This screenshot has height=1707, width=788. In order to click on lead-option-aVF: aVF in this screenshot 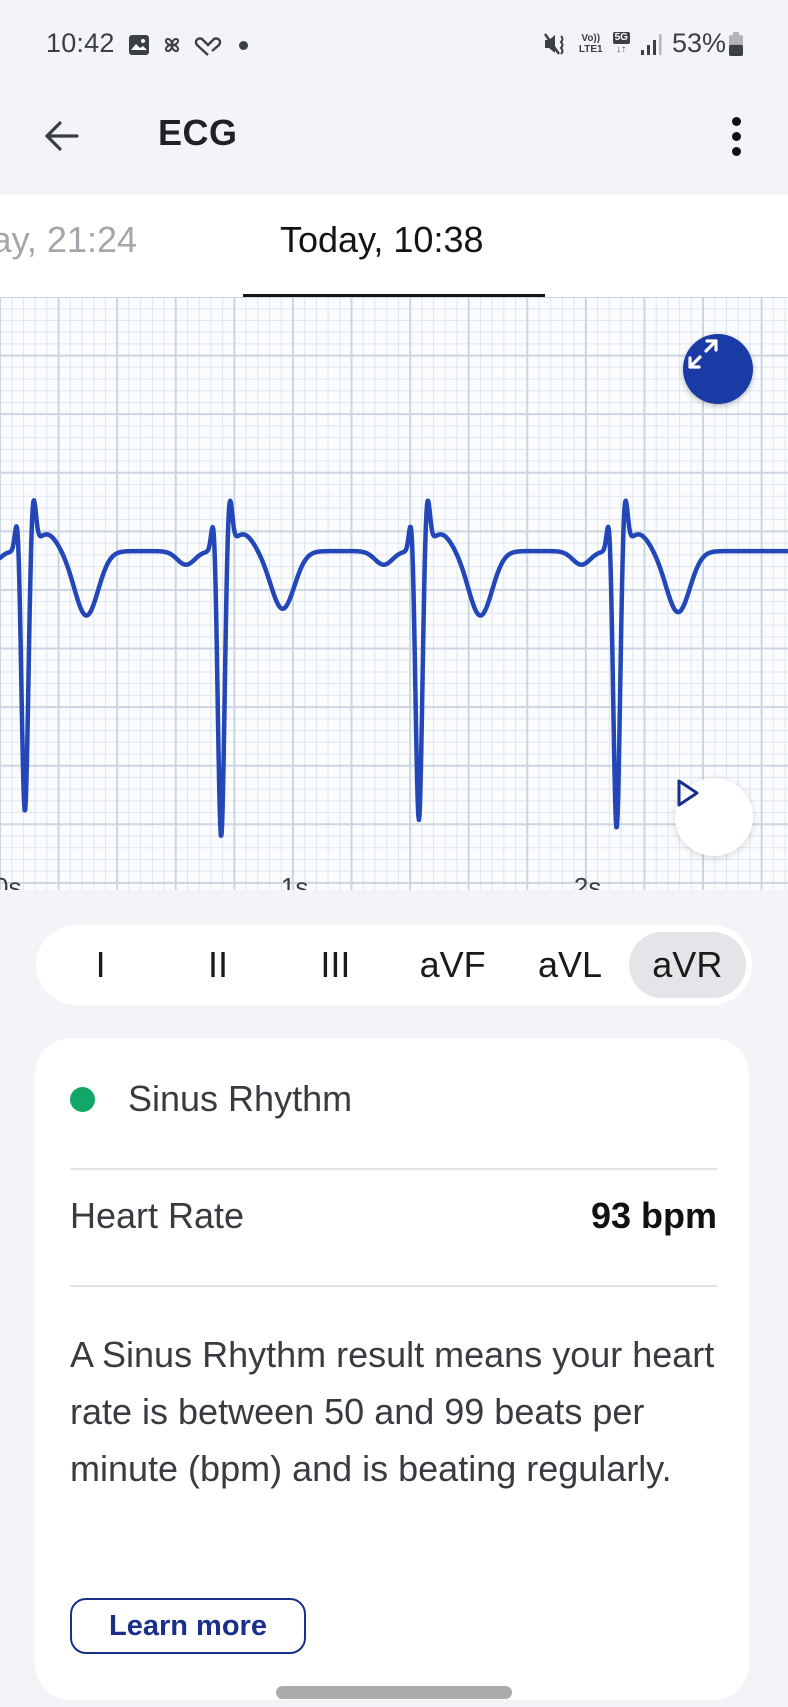, I will do `click(452, 965)`.